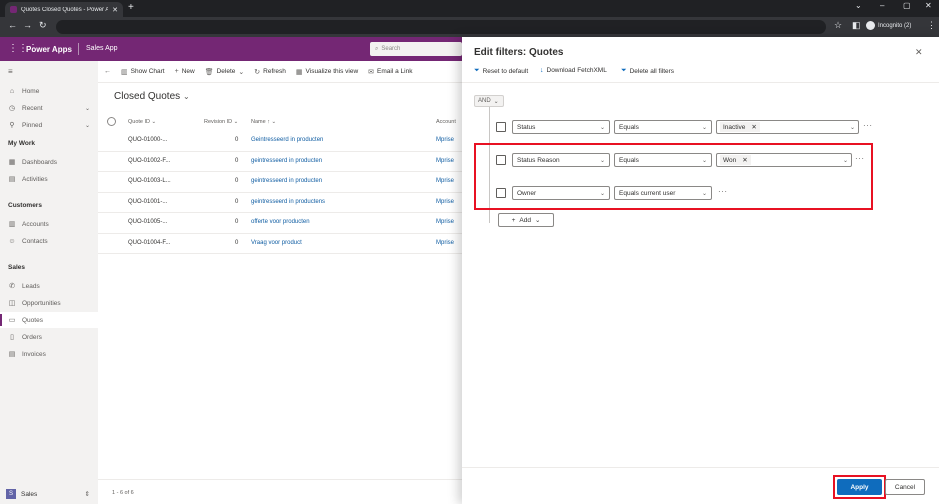 The image size is (939, 504). Describe the element at coordinates (49, 354) in the screenshot. I see `sidebar-item-invoices: ▤ Invoices` at that location.